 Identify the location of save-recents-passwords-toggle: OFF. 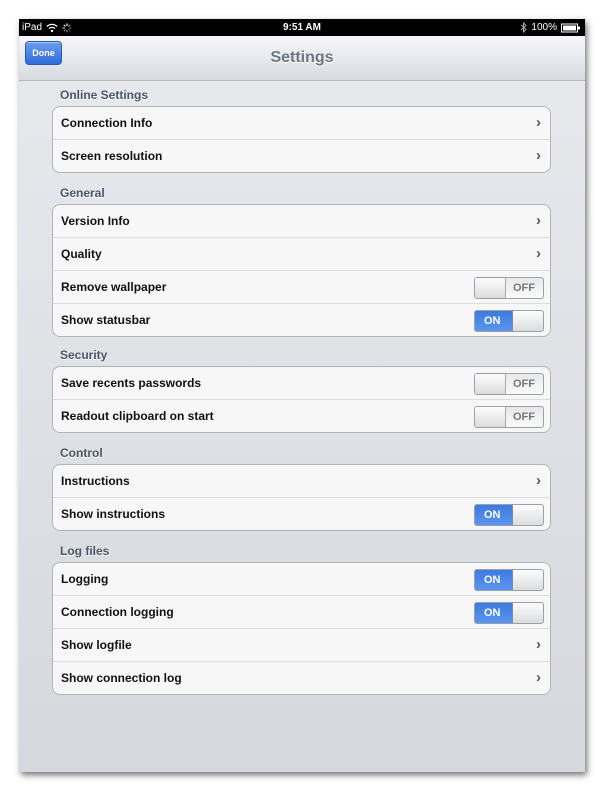
(509, 384).